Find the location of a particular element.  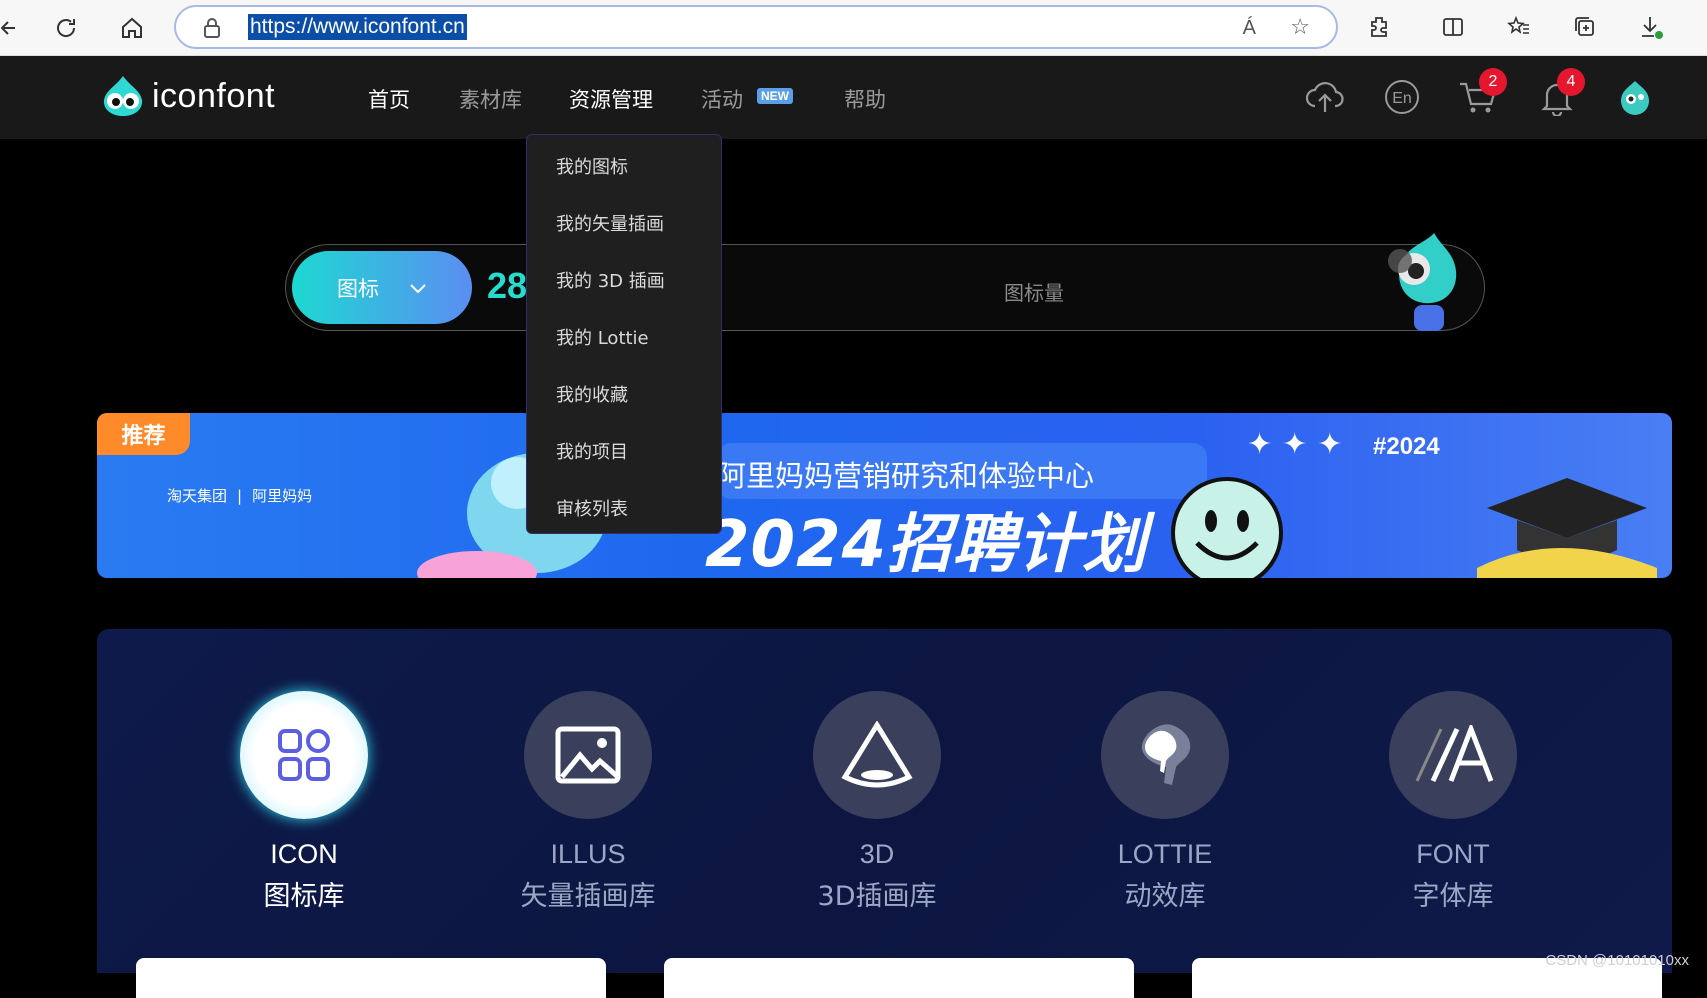

category-icon-library: ICON 图标库 is located at coordinates (304, 802).